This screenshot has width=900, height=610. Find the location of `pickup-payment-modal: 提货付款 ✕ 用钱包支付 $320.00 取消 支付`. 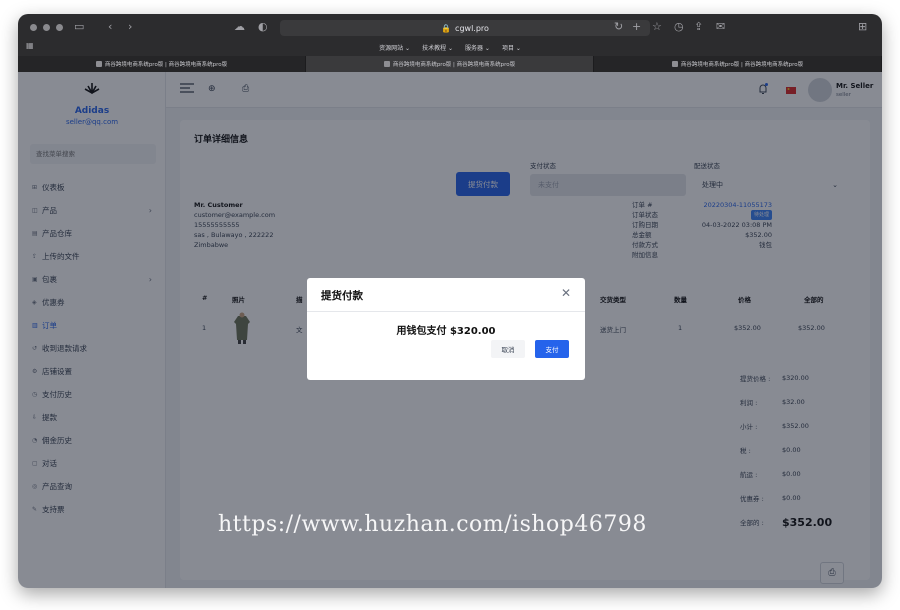

pickup-payment-modal: 提货付款 ✕ 用钱包支付 $320.00 取消 支付 is located at coordinates (446, 329).